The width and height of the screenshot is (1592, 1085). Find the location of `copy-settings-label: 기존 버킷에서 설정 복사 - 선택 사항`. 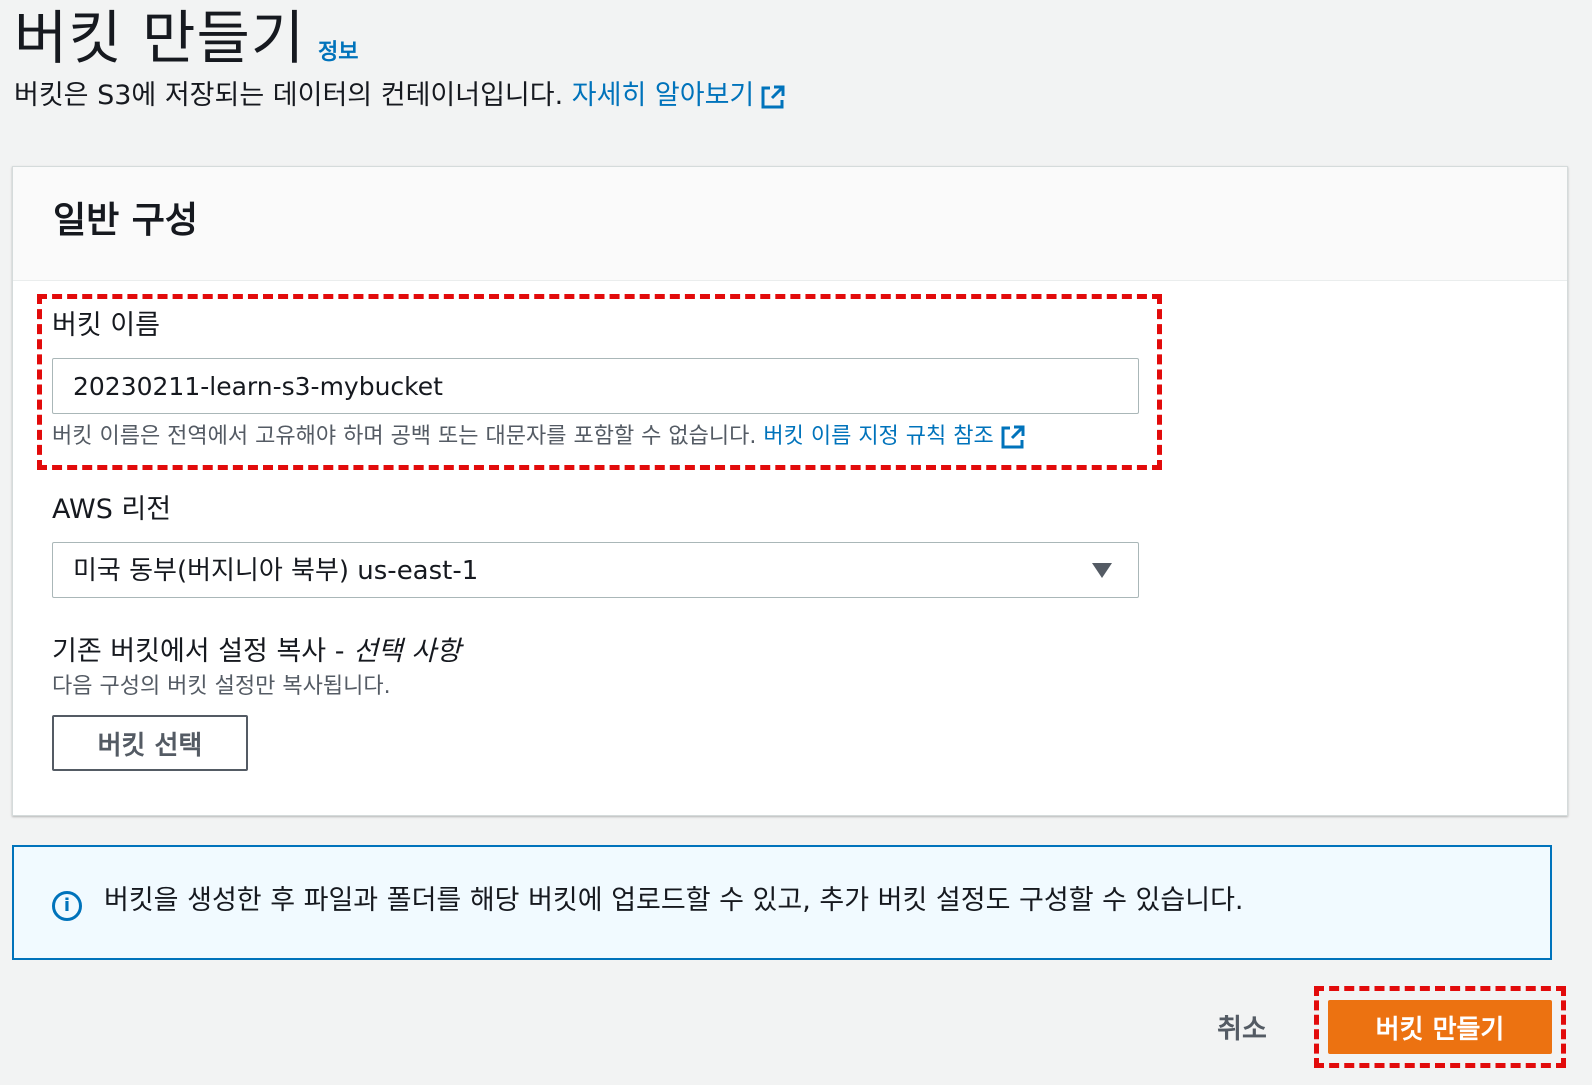

copy-settings-label: 기존 버킷에서 설정 복사 - 선택 사항 is located at coordinates (256, 652).